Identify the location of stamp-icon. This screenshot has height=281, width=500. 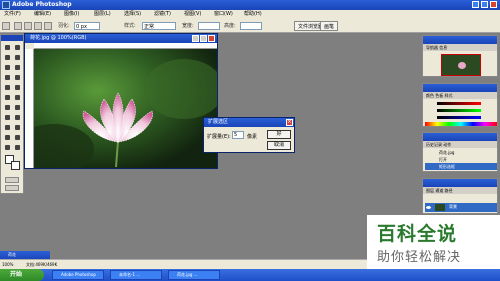
(7, 87).